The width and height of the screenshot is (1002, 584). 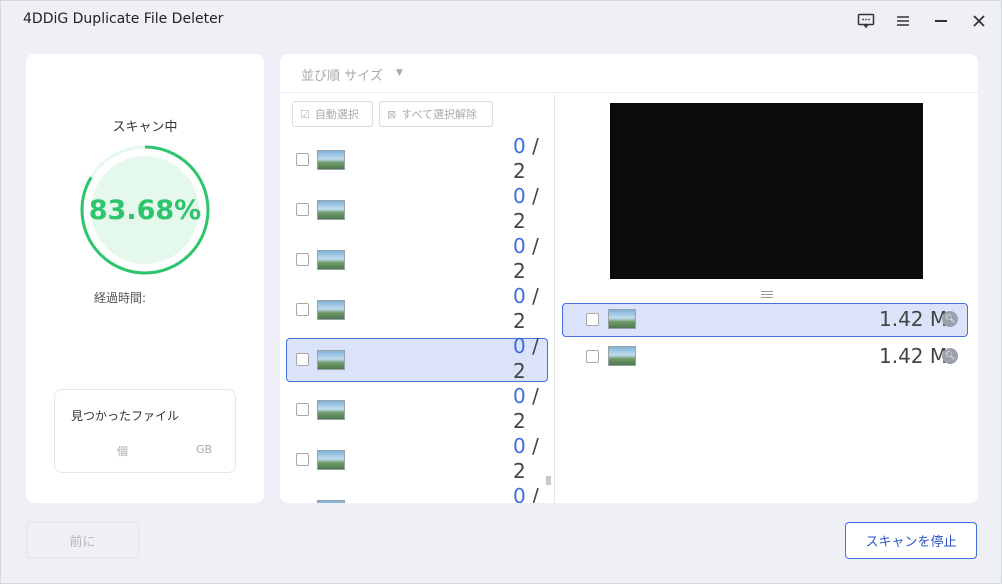 What do you see at coordinates (417, 493) in the screenshot?
I see `group-row: 0 /` at bounding box center [417, 493].